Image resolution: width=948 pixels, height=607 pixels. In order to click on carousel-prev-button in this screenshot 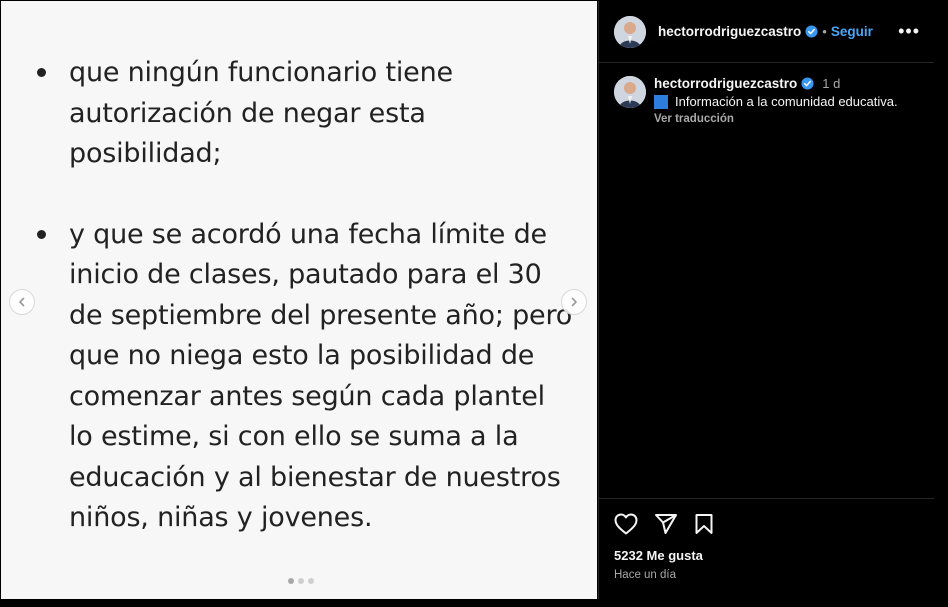, I will do `click(22, 302)`.